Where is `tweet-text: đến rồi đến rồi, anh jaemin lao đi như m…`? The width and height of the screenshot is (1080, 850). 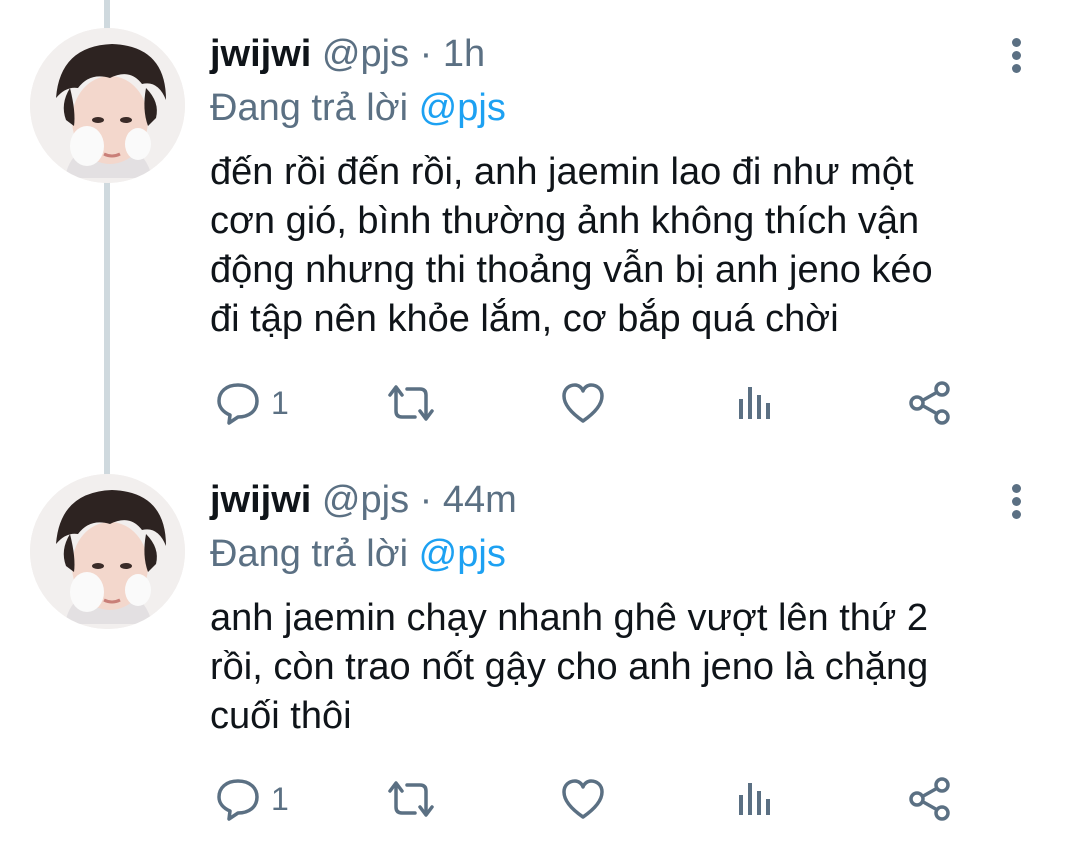 tweet-text: đến rồi đến rồi, anh jaemin lao đi như m… is located at coordinates (571, 245).